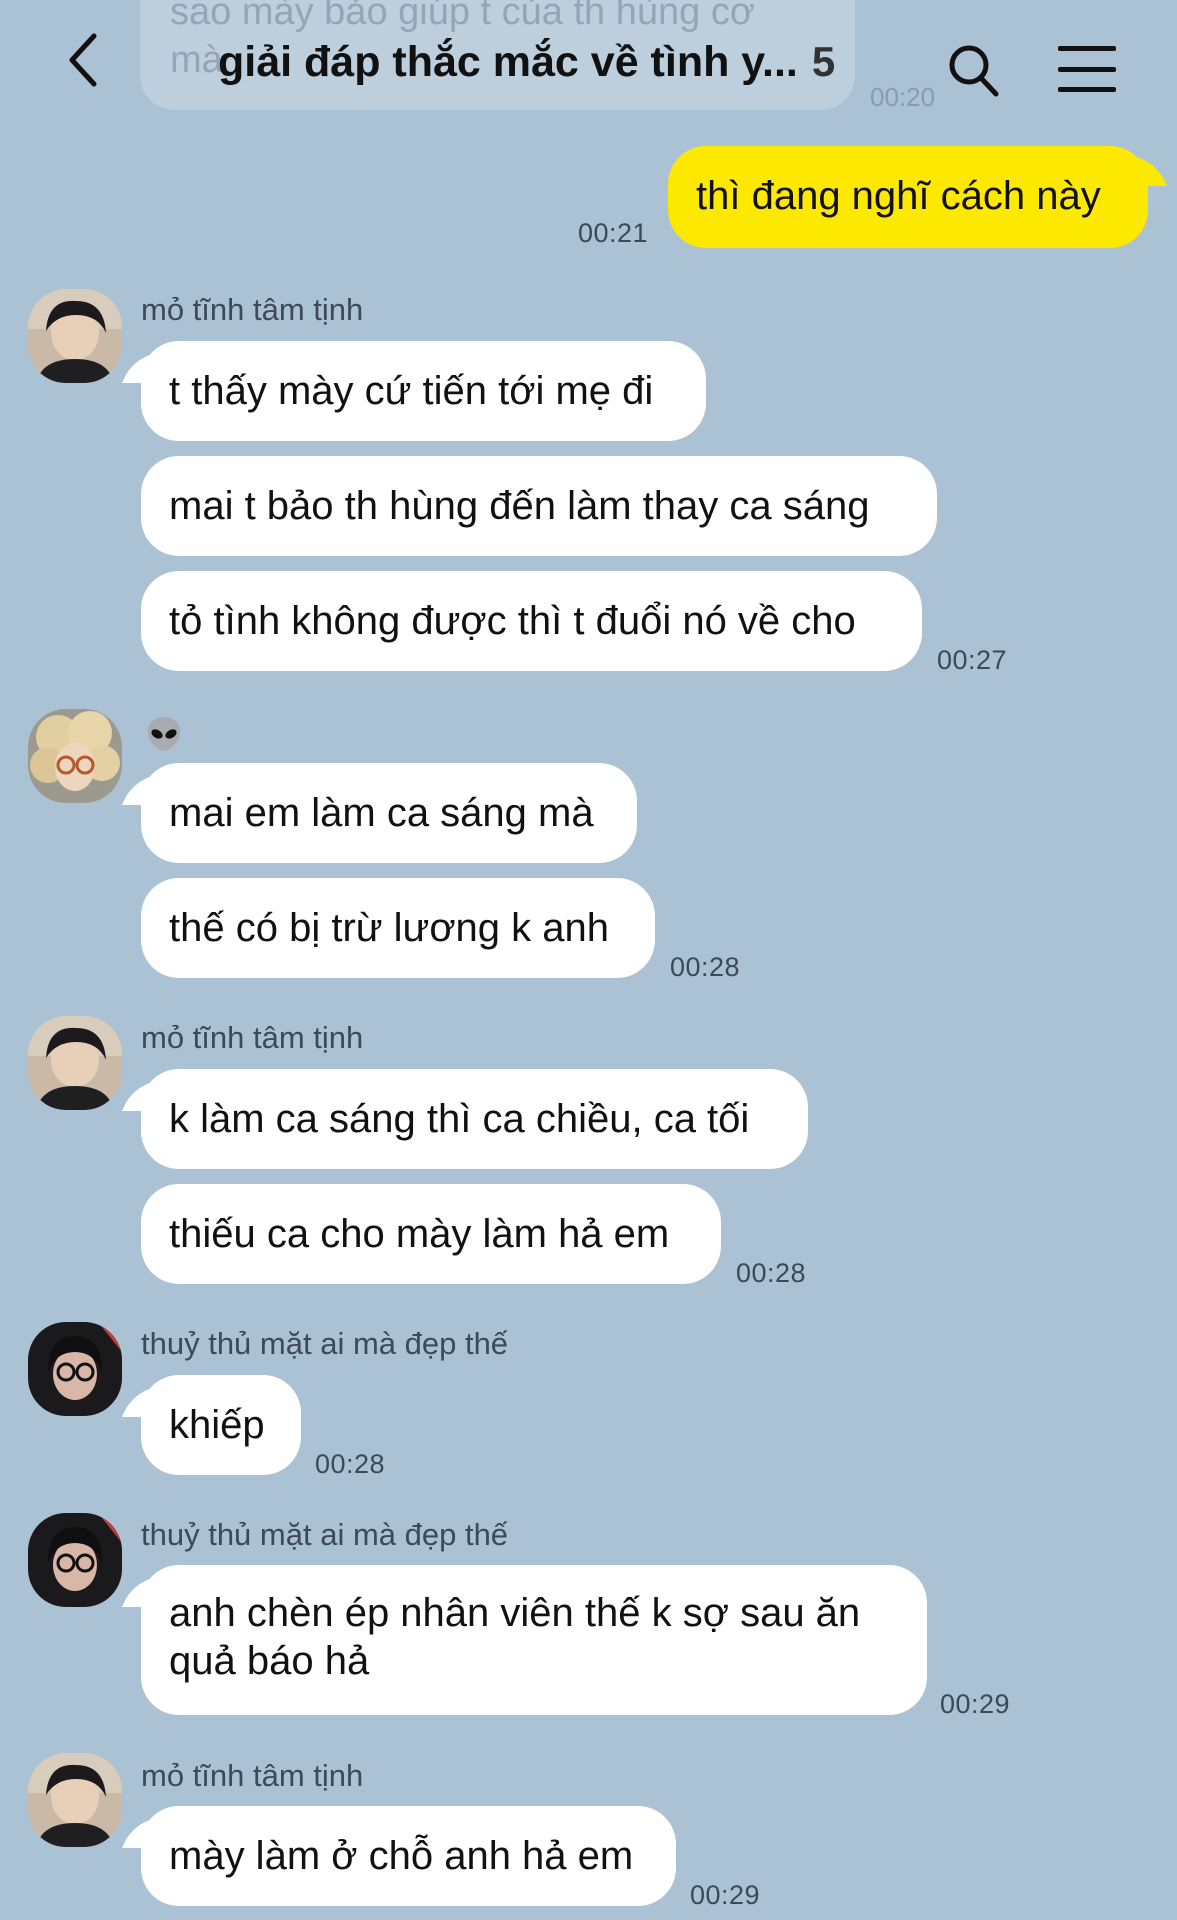 The width and height of the screenshot is (1177, 1920). Describe the element at coordinates (512, 621) in the screenshot. I see `message-text: tỏ tình không được thì t đuổi nó về cho` at that location.